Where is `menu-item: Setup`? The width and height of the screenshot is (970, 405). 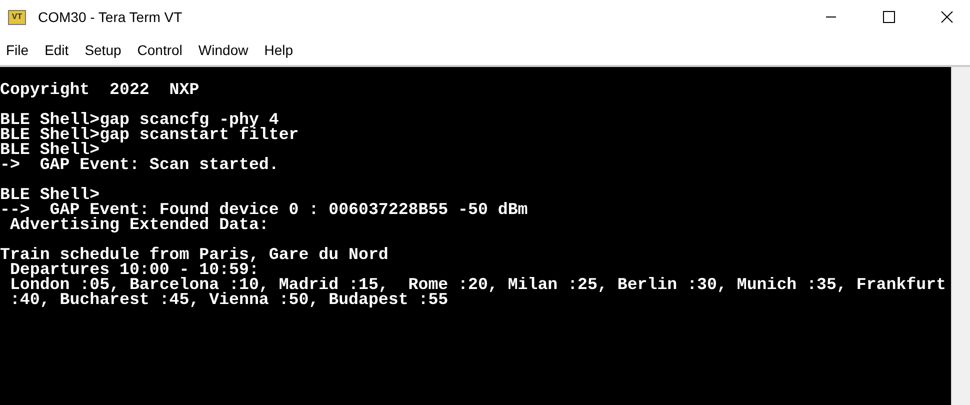 menu-item: Setup is located at coordinates (103, 50).